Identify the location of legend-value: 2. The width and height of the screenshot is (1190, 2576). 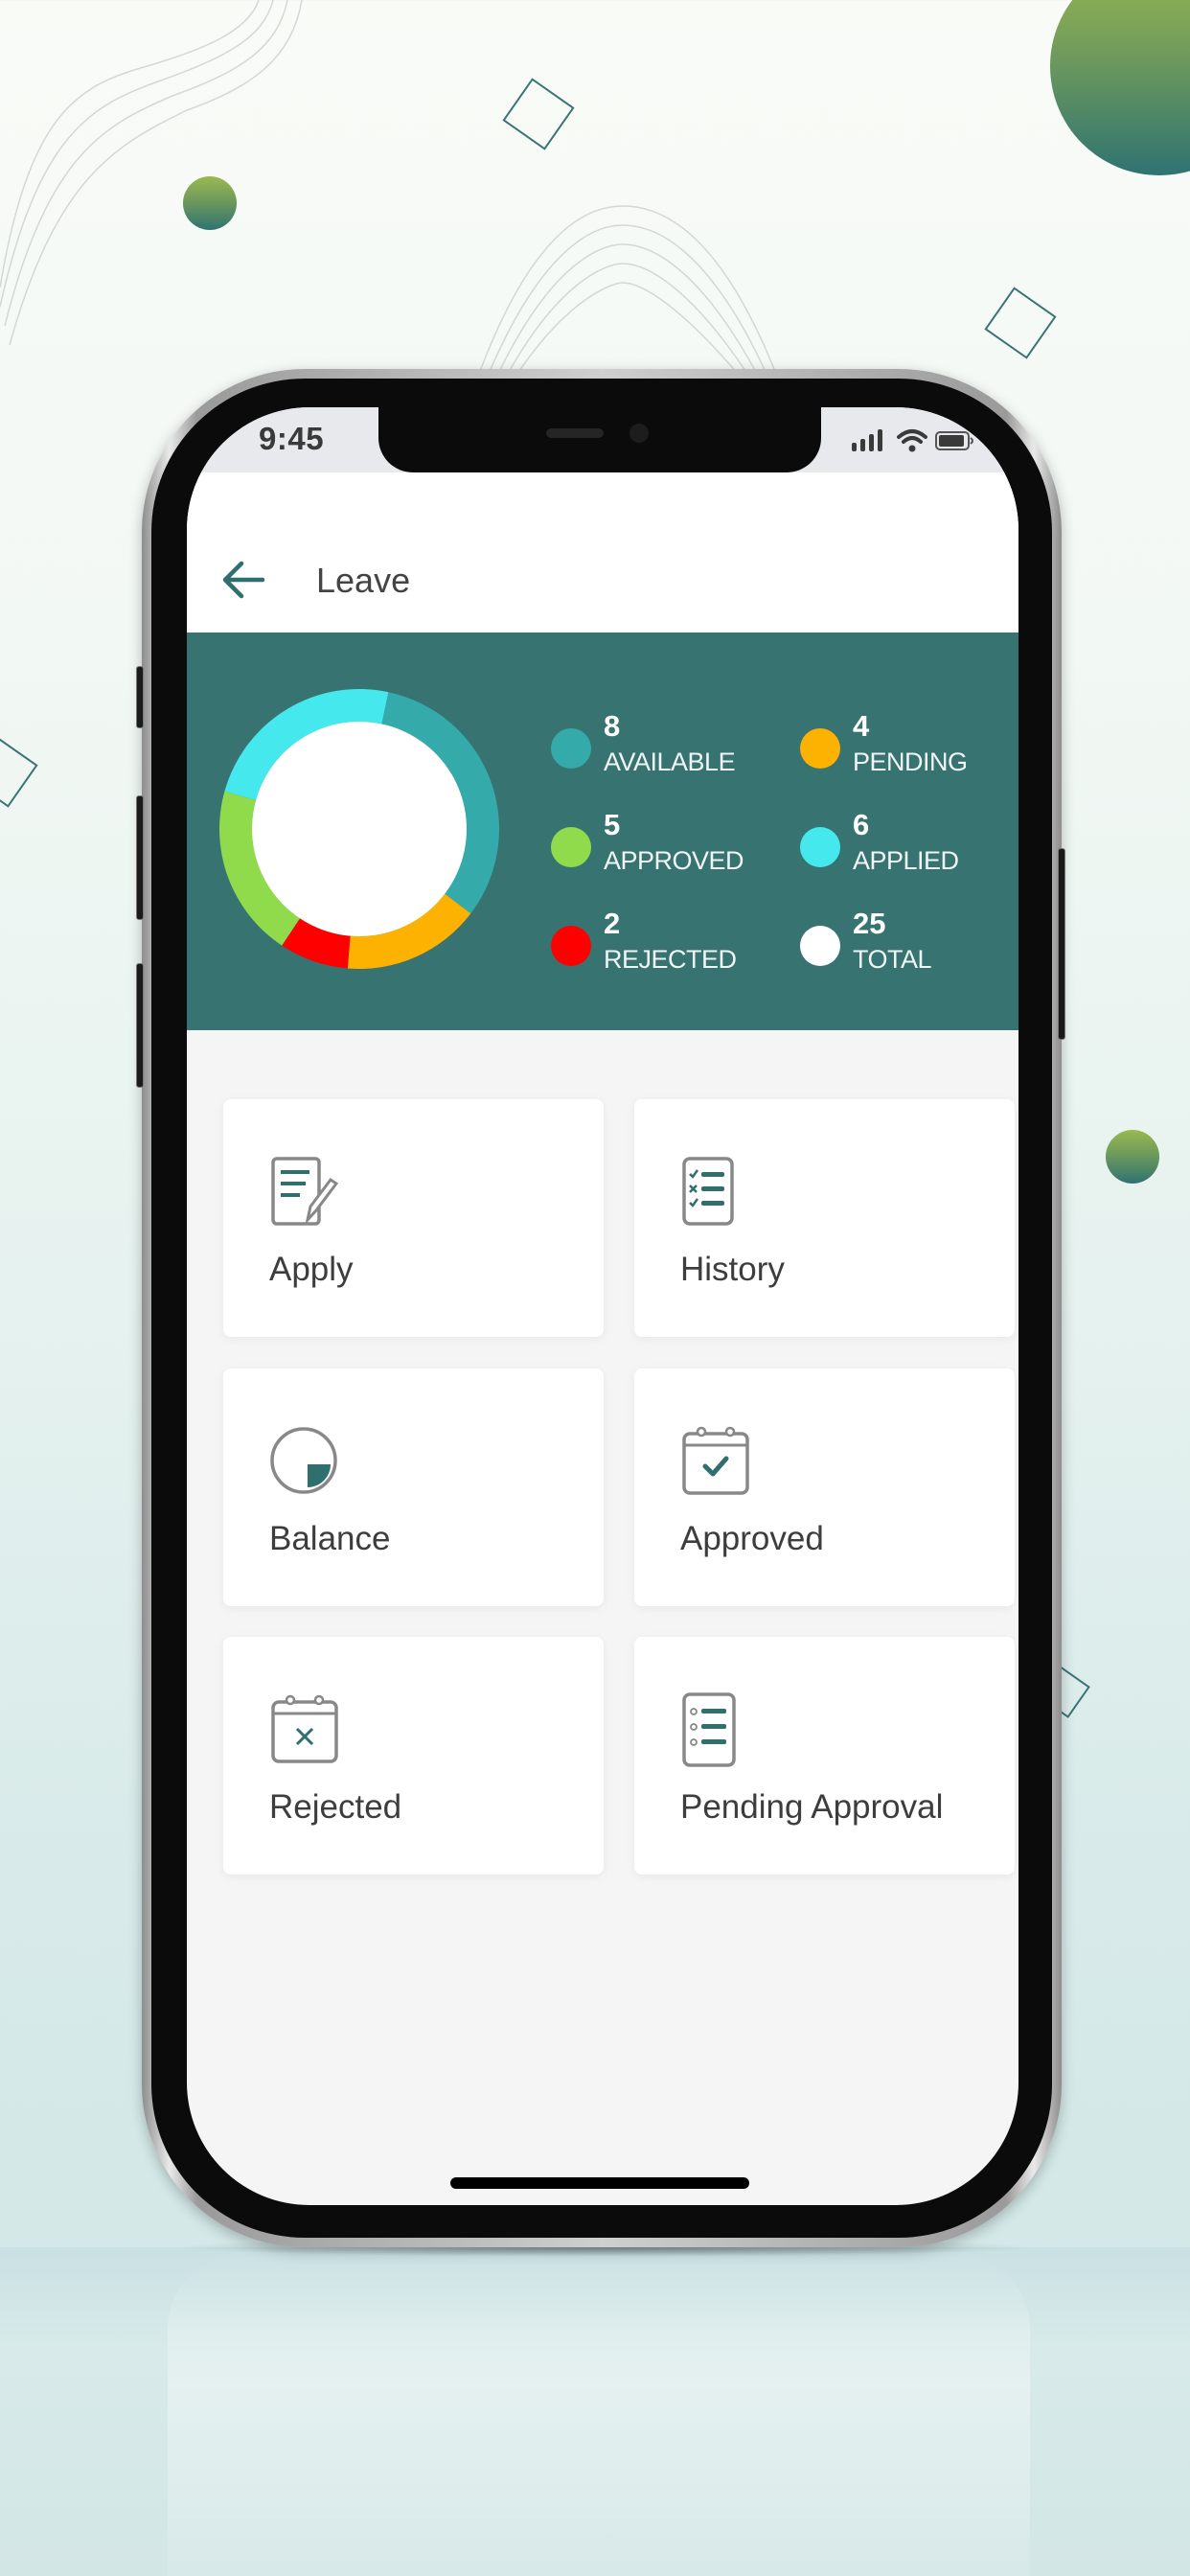
(612, 923).